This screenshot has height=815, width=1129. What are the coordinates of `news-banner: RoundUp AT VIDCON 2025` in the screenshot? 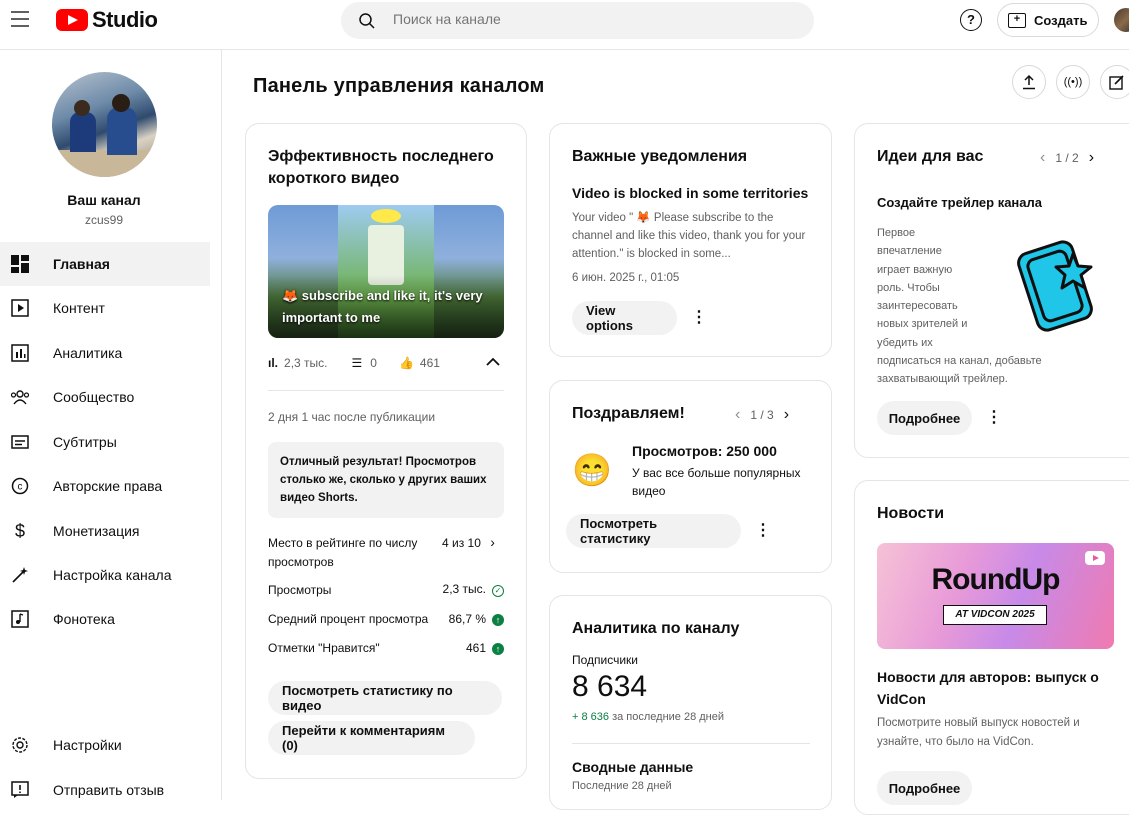 It's located at (995, 596).